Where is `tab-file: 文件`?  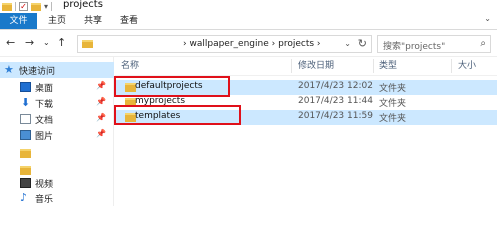 tab-file: 文件 is located at coordinates (18, 21).